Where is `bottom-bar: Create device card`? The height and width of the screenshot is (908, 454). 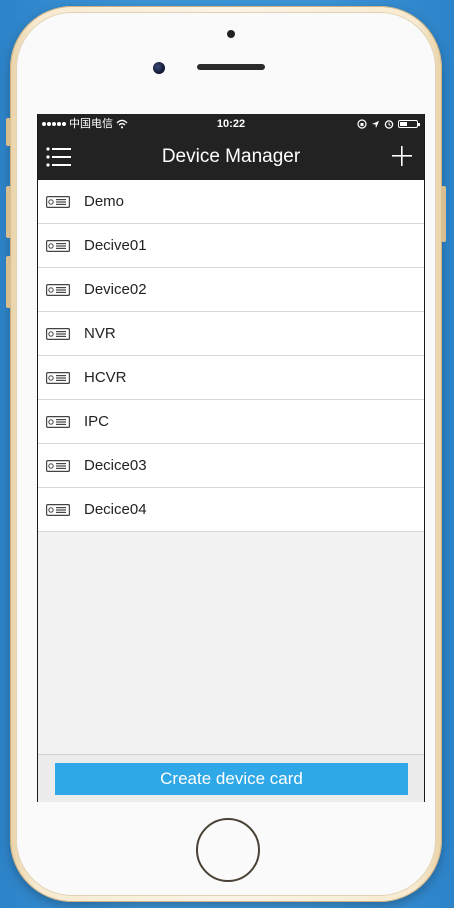
bottom-bar: Create device card is located at coordinates (231, 778).